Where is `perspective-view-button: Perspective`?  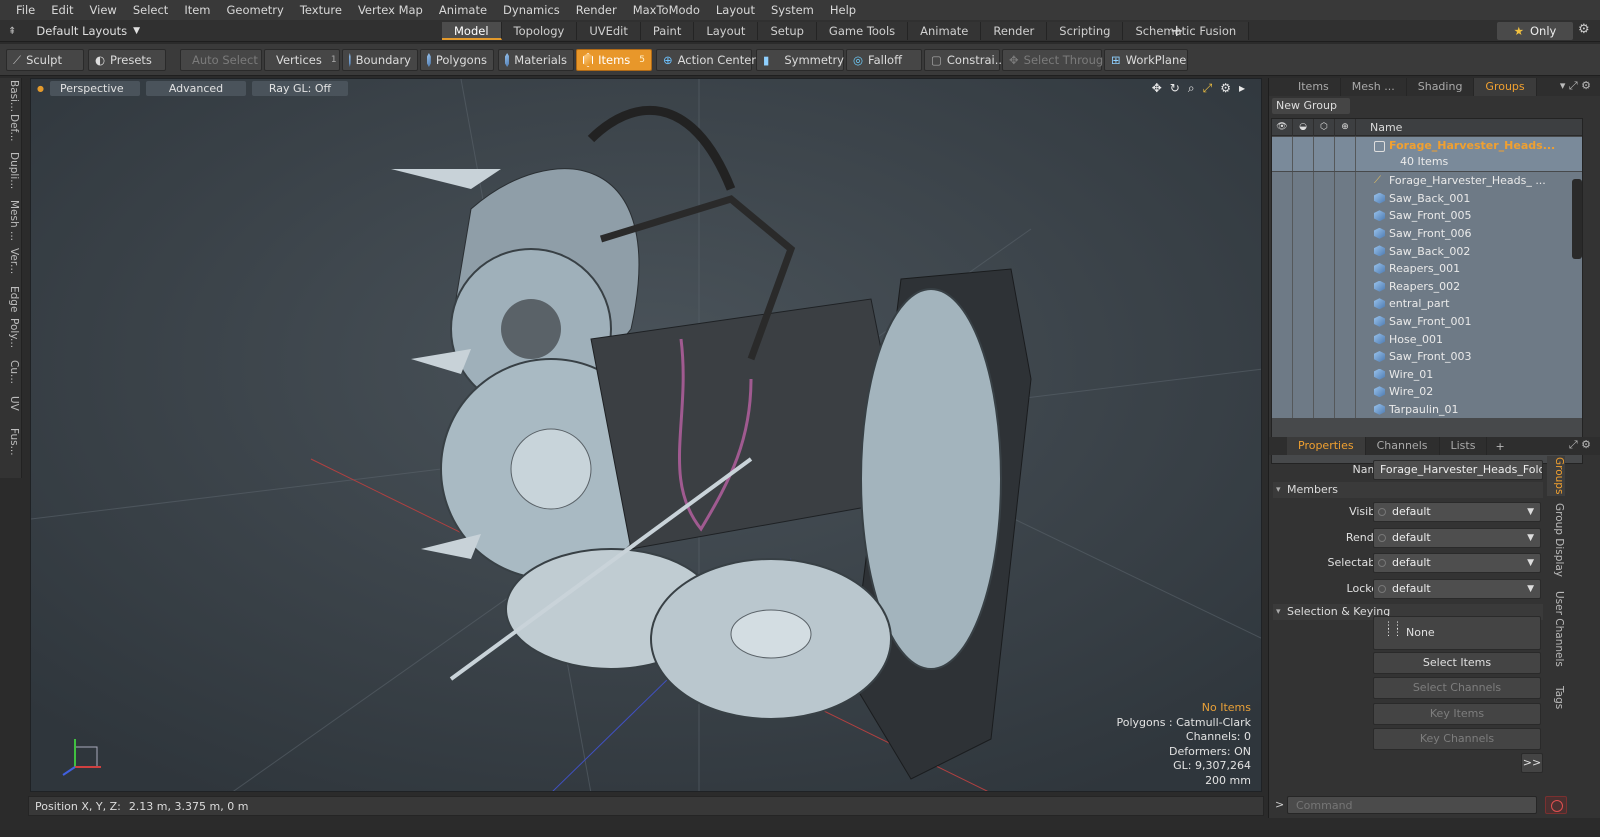 perspective-view-button: Perspective is located at coordinates (94, 88).